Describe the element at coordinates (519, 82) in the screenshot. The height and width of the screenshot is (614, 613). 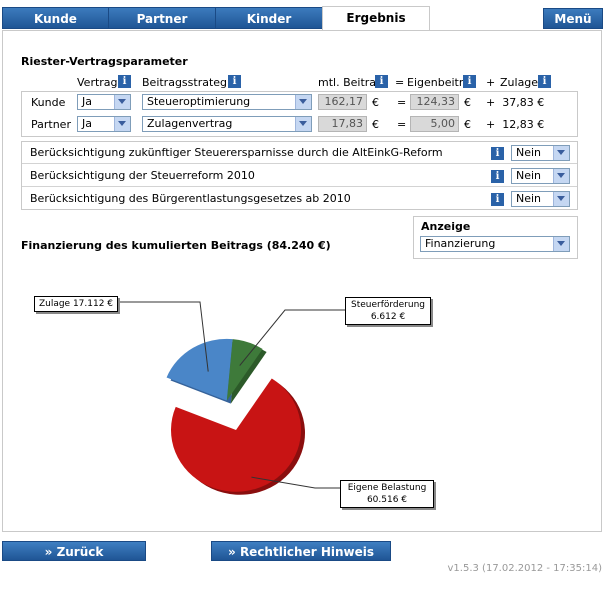
I see `header-zulage: Zulage` at that location.